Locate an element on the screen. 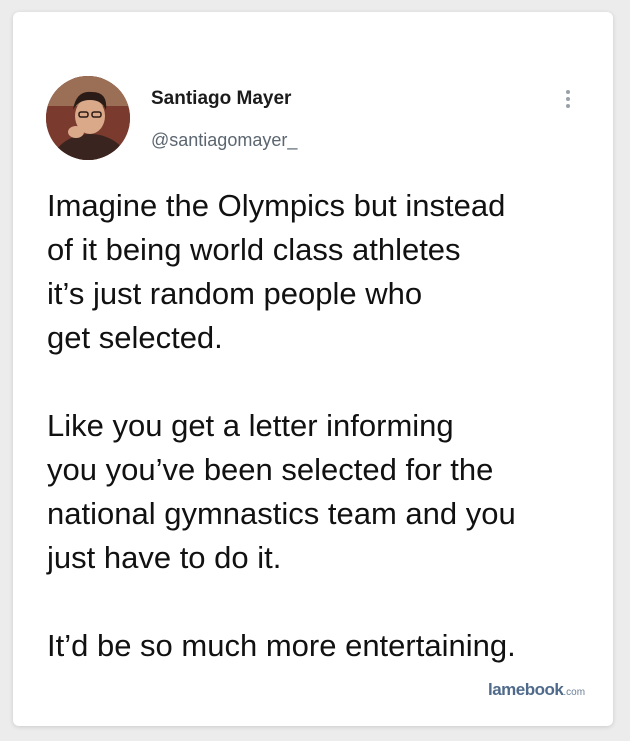  tweet-line: get selected. is located at coordinates (135, 337).